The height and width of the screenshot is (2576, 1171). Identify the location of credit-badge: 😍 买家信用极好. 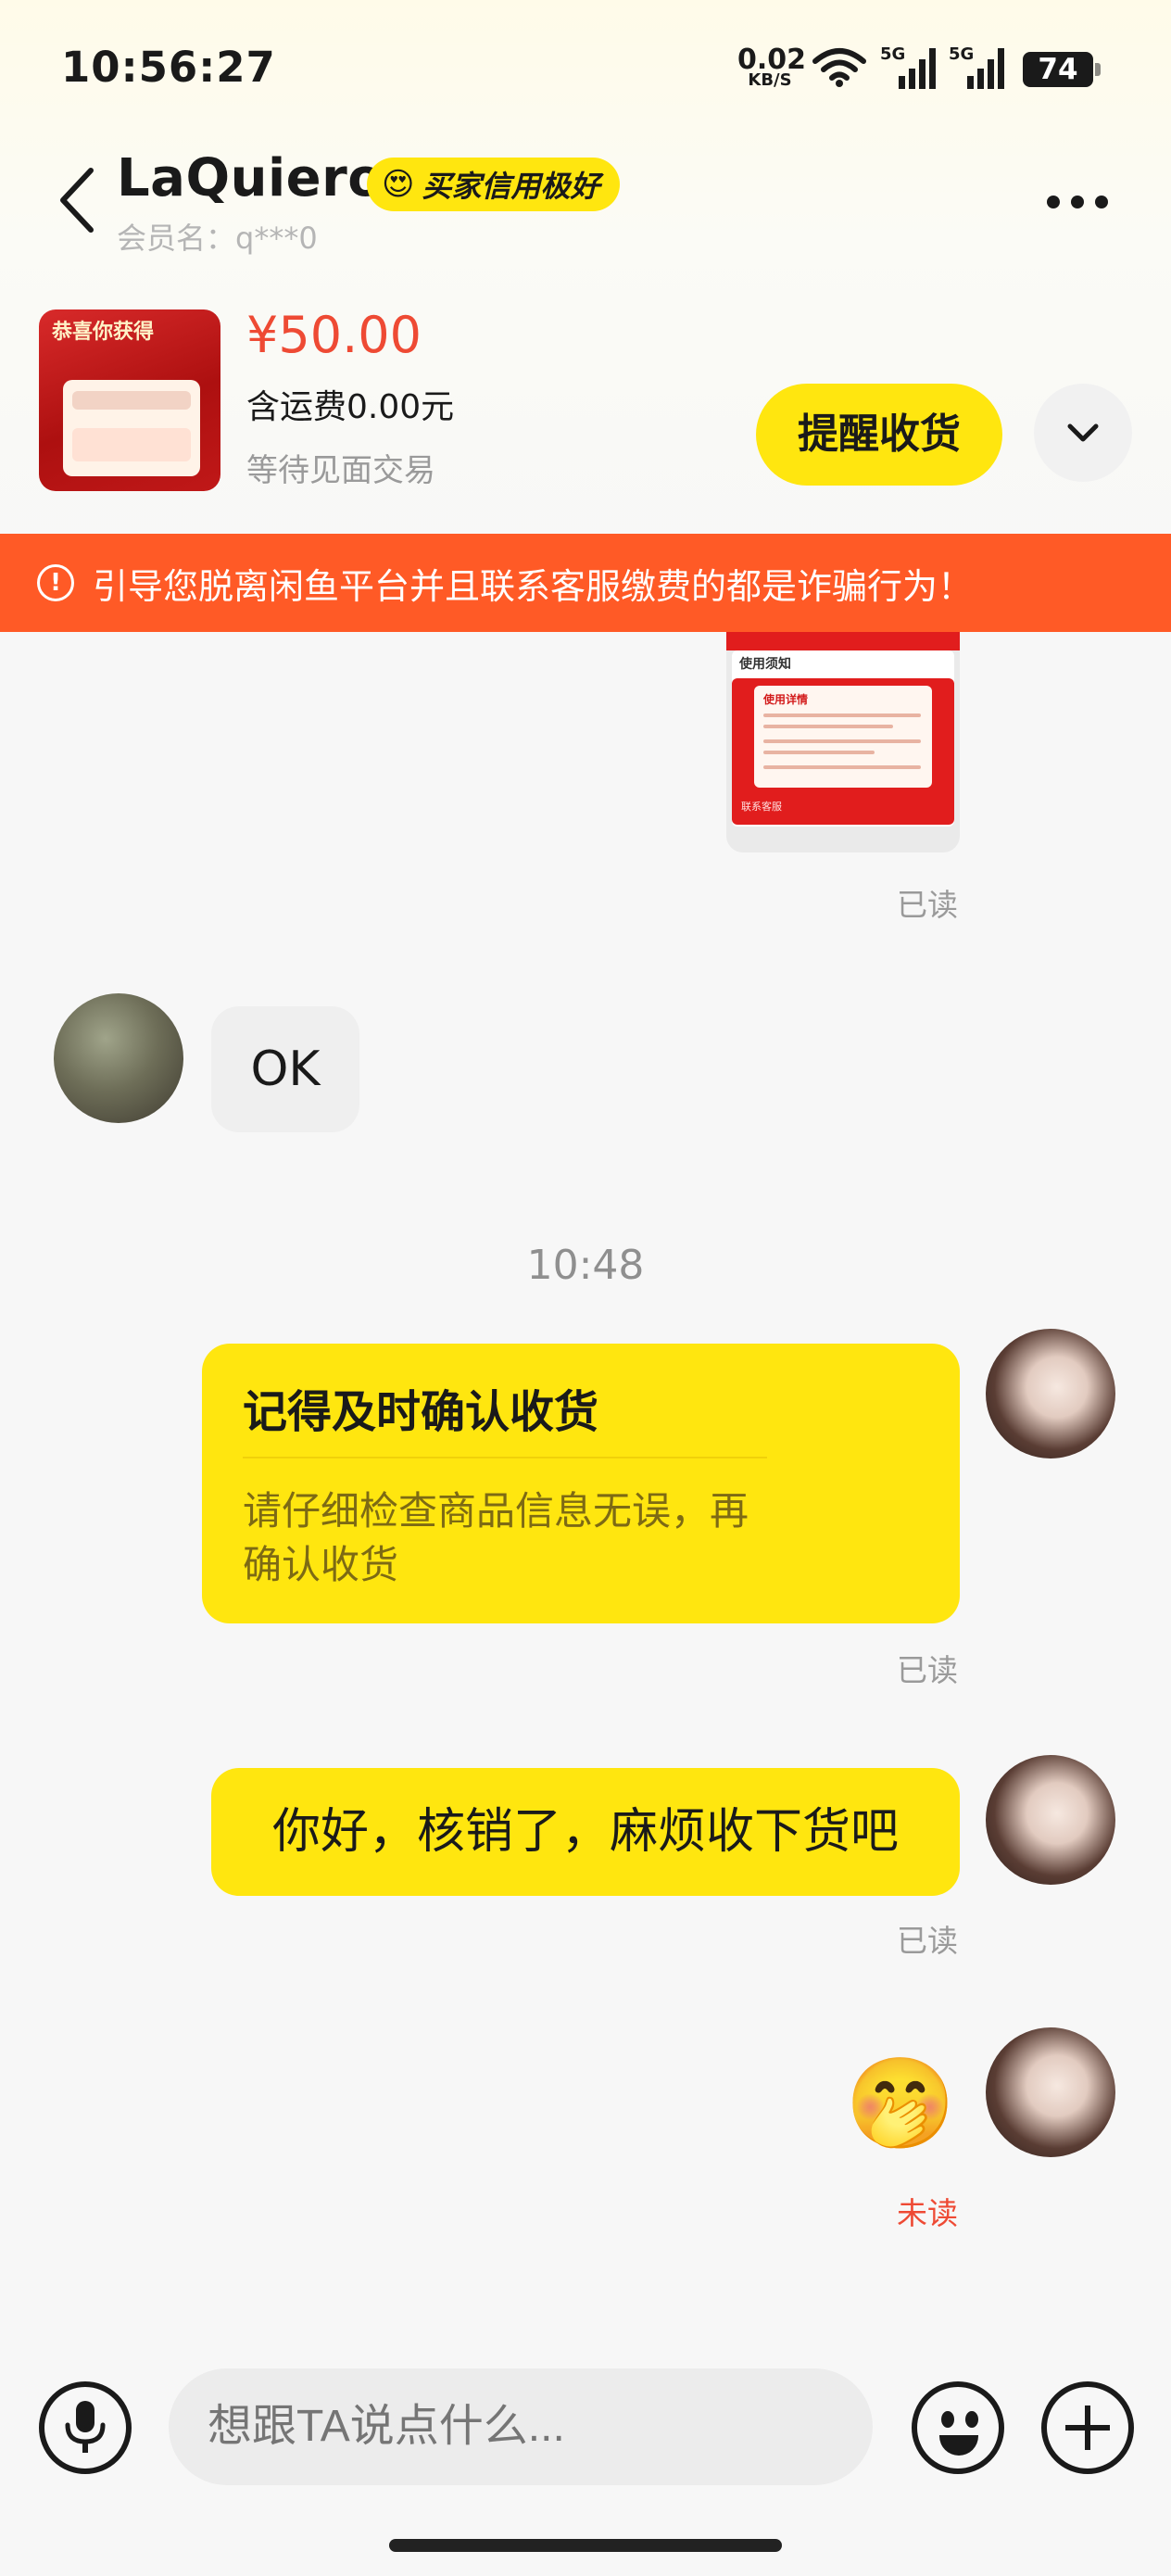
(494, 184).